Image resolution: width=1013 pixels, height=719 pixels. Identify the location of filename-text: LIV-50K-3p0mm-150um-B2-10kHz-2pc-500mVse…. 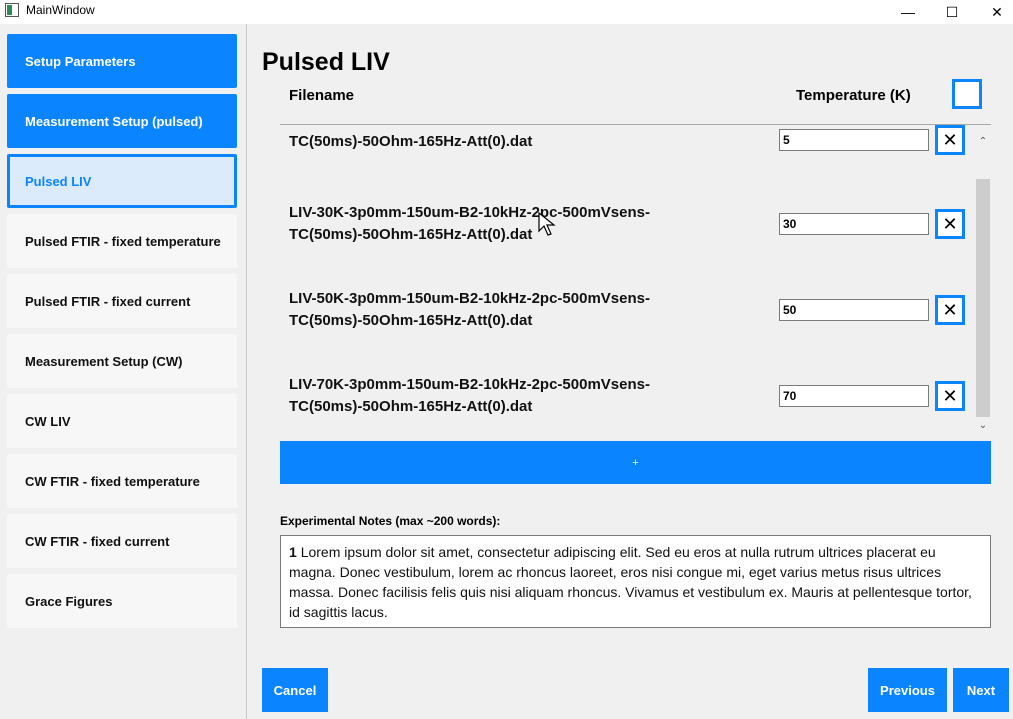
(524, 310).